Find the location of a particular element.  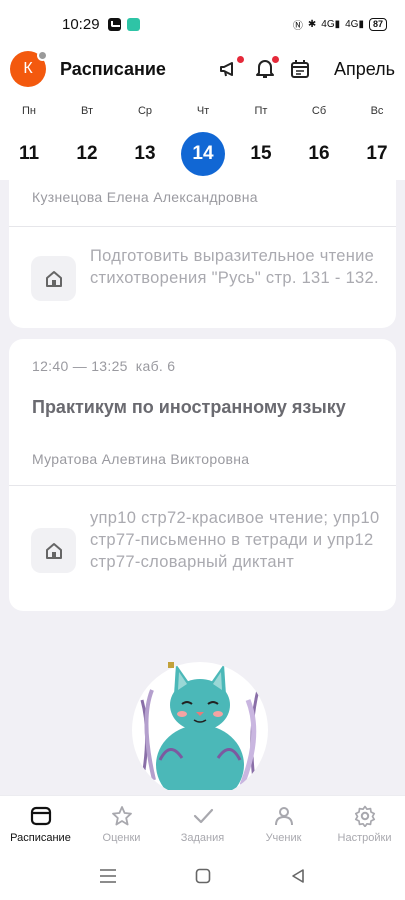

month-selector: Апрель is located at coordinates (364, 69).